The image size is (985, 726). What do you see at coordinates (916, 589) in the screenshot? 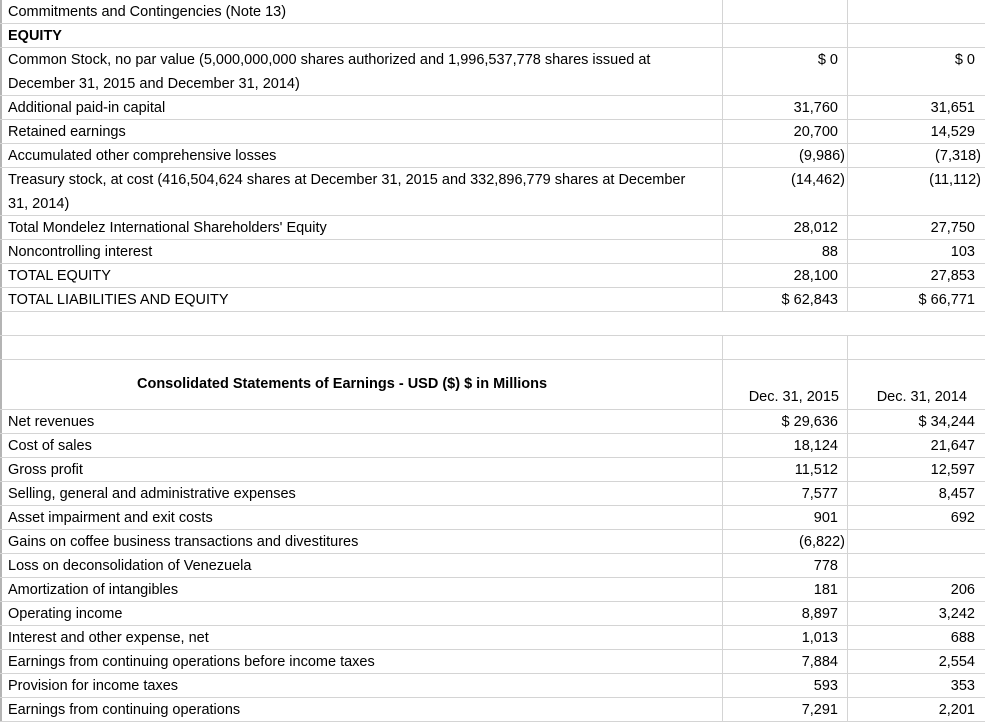
I see `value-2014: 206` at bounding box center [916, 589].